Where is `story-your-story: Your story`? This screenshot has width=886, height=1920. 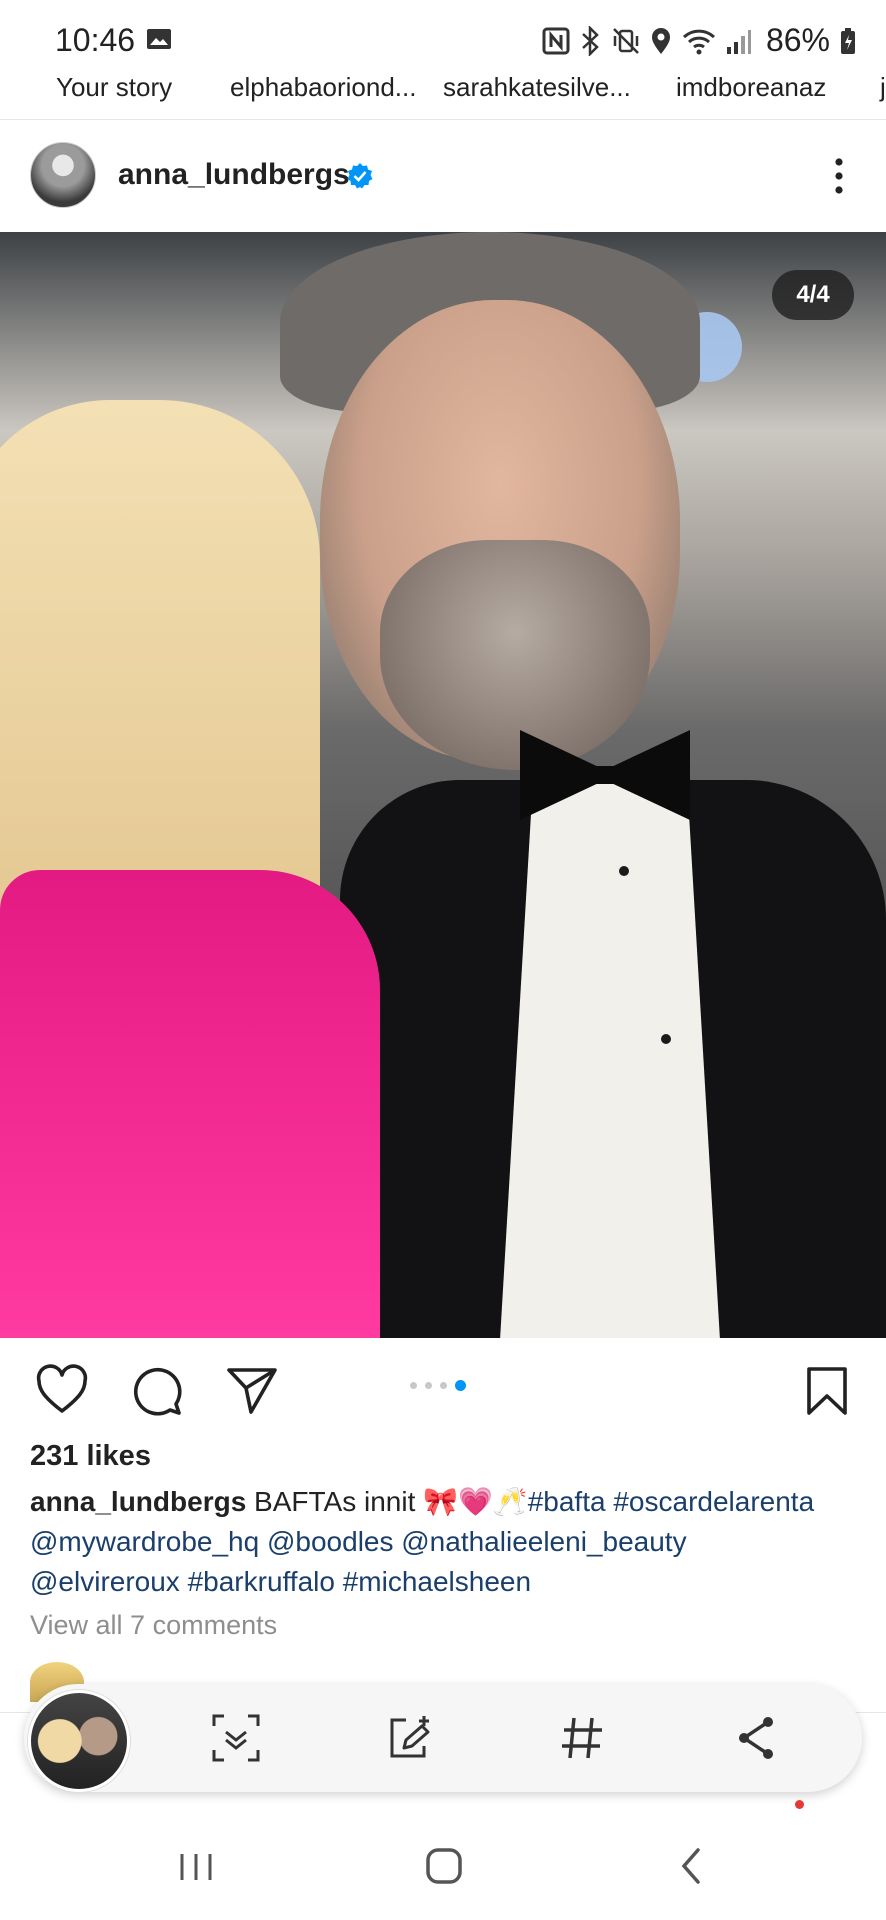 story-your-story: Your story is located at coordinates (114, 87).